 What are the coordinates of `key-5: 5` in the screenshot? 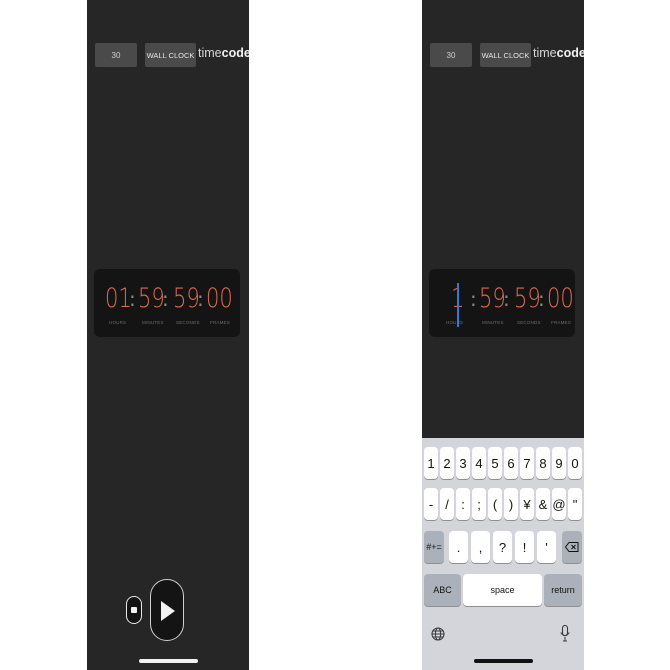 It's located at (495, 463).